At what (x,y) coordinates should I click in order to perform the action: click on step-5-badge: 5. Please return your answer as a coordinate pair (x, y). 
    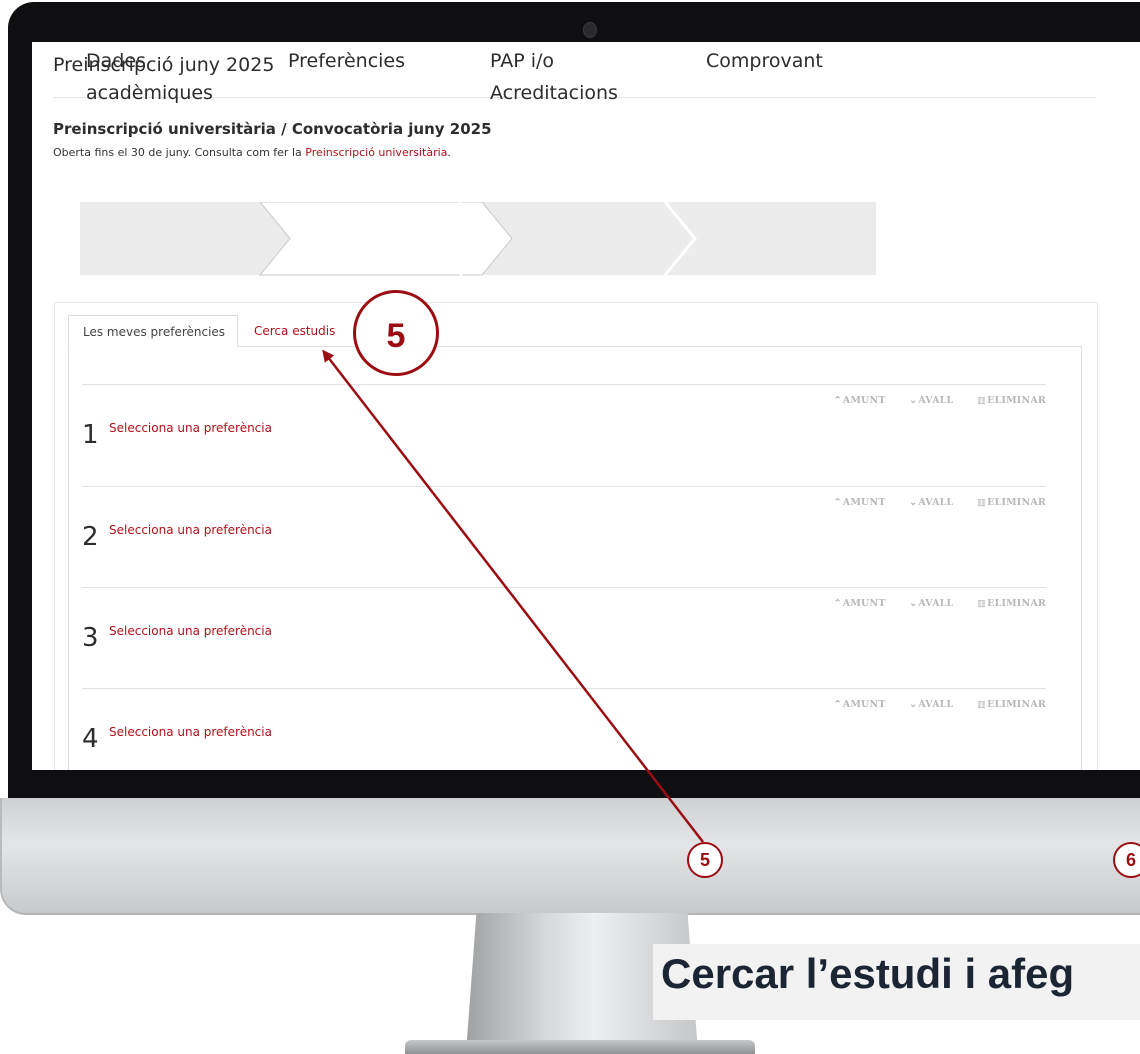
    Looking at the image, I should click on (705, 860).